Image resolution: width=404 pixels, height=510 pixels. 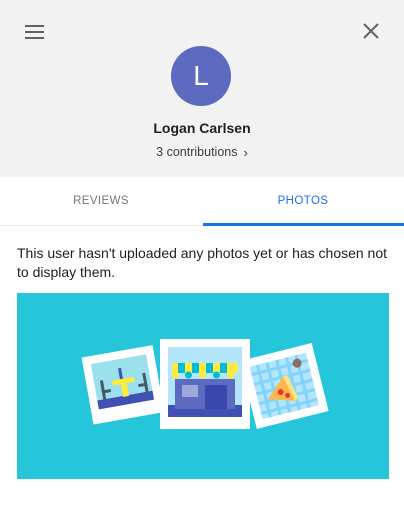 I want to click on avatar: L, so click(x=201, y=76).